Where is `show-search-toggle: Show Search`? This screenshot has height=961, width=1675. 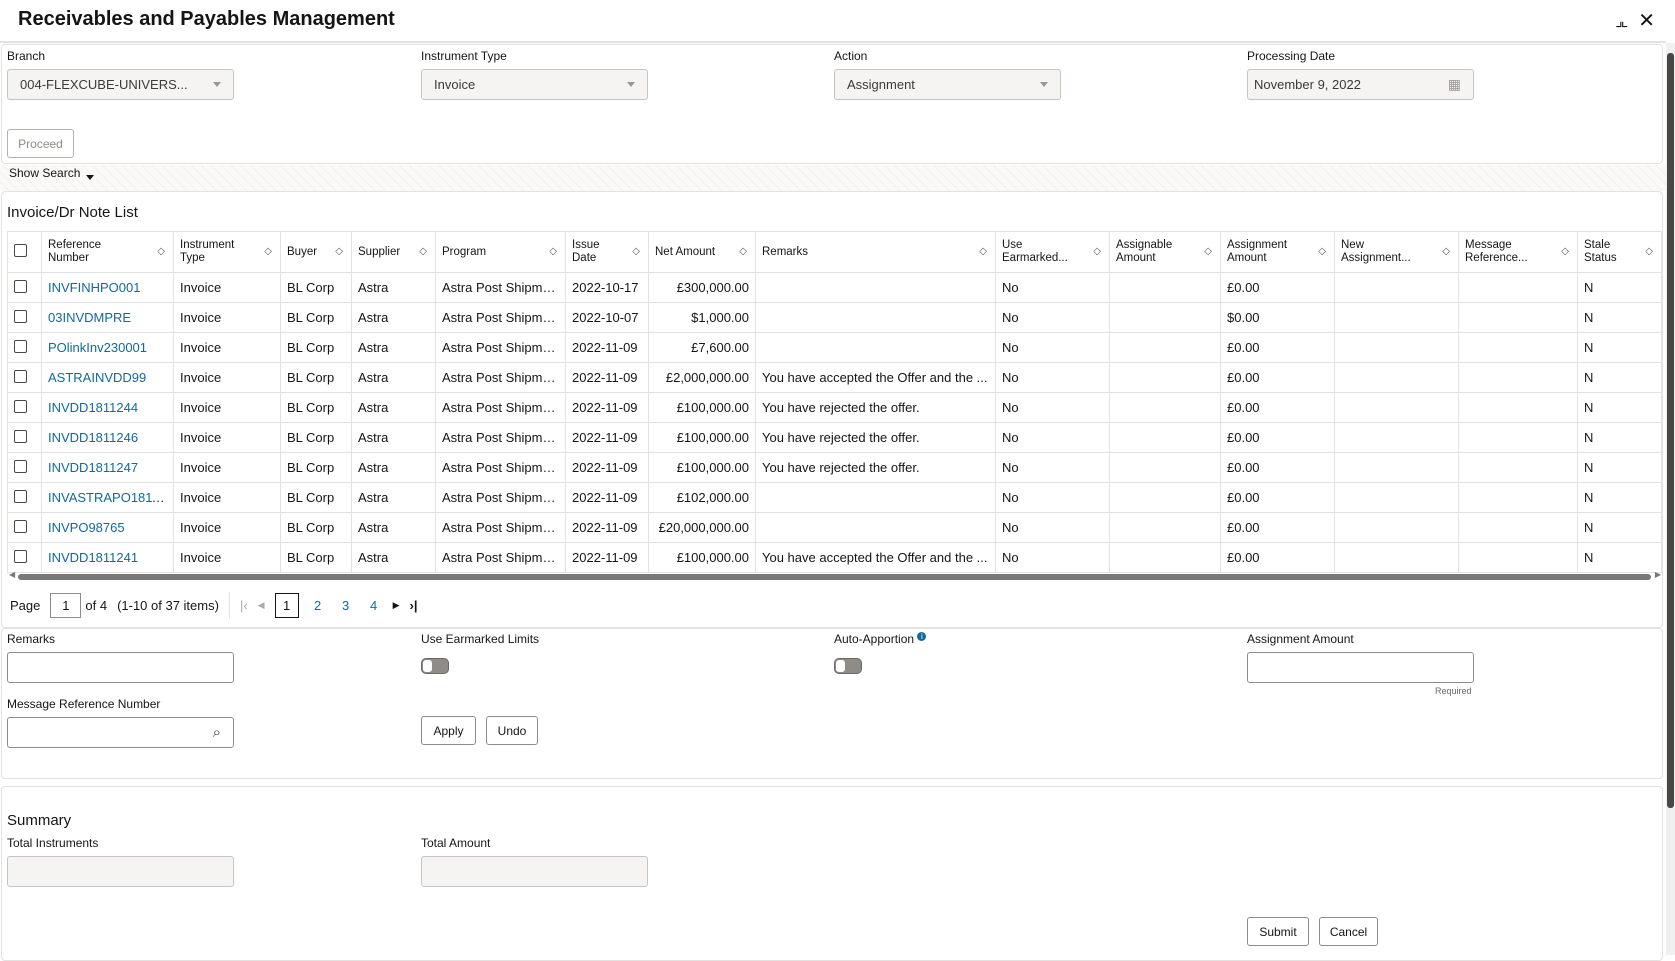 show-search-toggle: Show Search is located at coordinates (52, 173).